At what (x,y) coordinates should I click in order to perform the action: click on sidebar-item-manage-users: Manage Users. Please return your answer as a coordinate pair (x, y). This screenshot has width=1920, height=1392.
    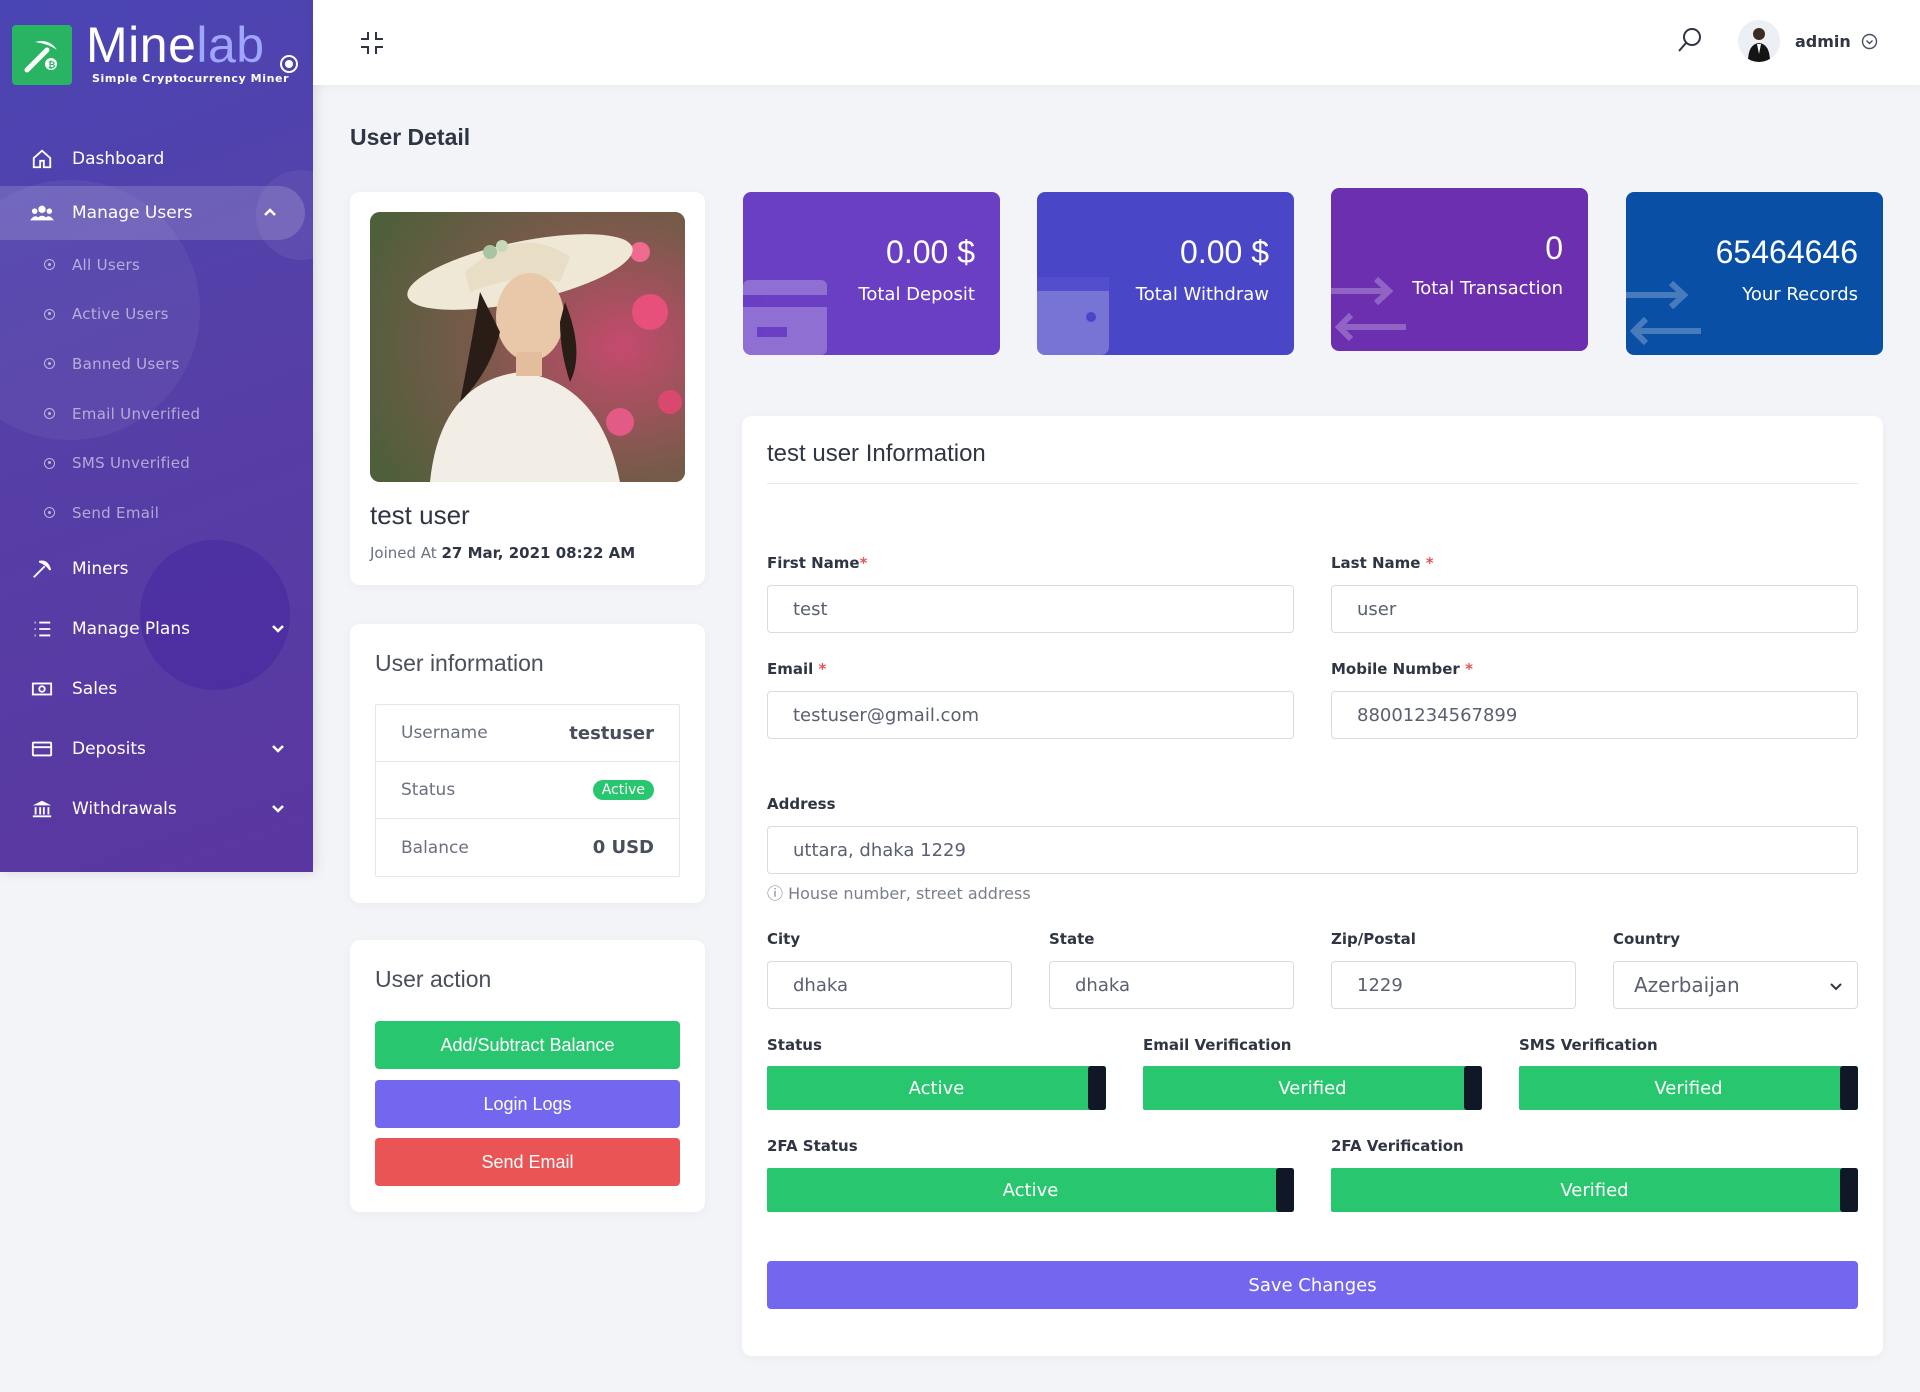
    Looking at the image, I should click on (152, 213).